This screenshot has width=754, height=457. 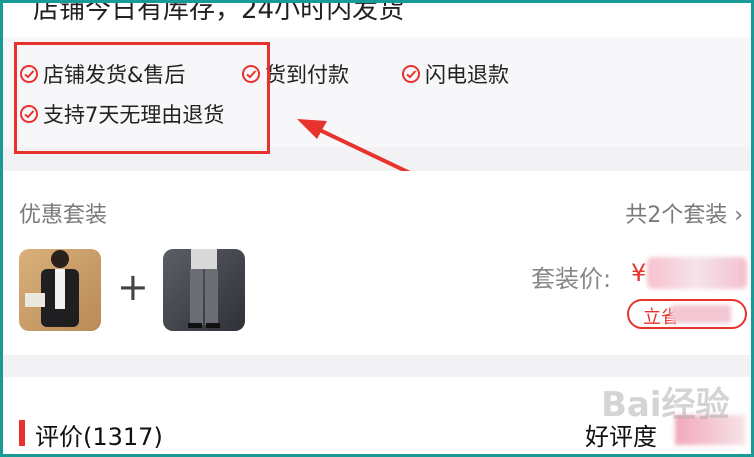 What do you see at coordinates (133, 287) in the screenshot?
I see `bundle-plus-sign: +` at bounding box center [133, 287].